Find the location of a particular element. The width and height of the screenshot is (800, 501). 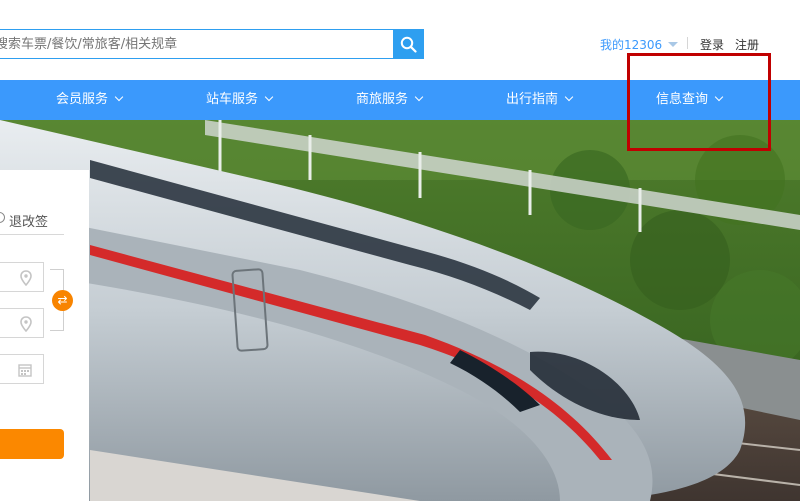

search-button is located at coordinates (408, 44).